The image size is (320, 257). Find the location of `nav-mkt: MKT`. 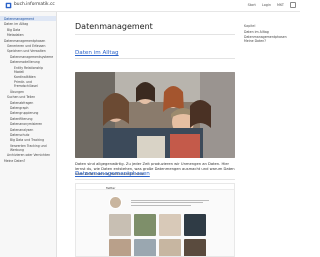

nav-mkt: MKT is located at coordinates (280, 5).